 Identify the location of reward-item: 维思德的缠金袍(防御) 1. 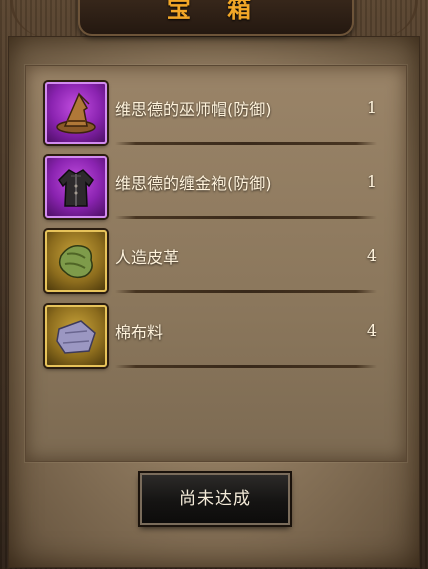
(225, 191).